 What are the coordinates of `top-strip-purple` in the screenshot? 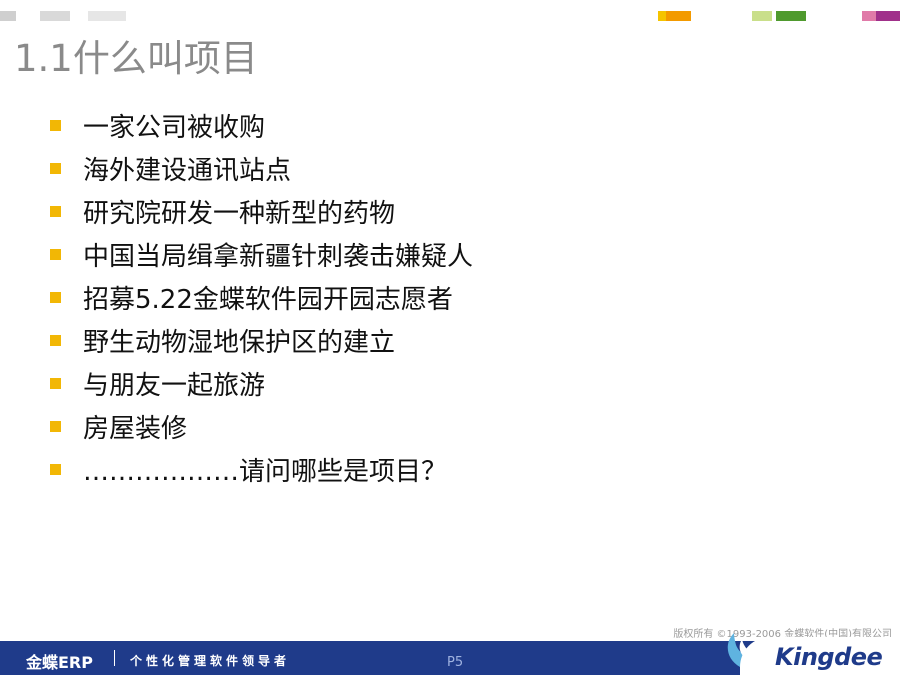 It's located at (888, 16).